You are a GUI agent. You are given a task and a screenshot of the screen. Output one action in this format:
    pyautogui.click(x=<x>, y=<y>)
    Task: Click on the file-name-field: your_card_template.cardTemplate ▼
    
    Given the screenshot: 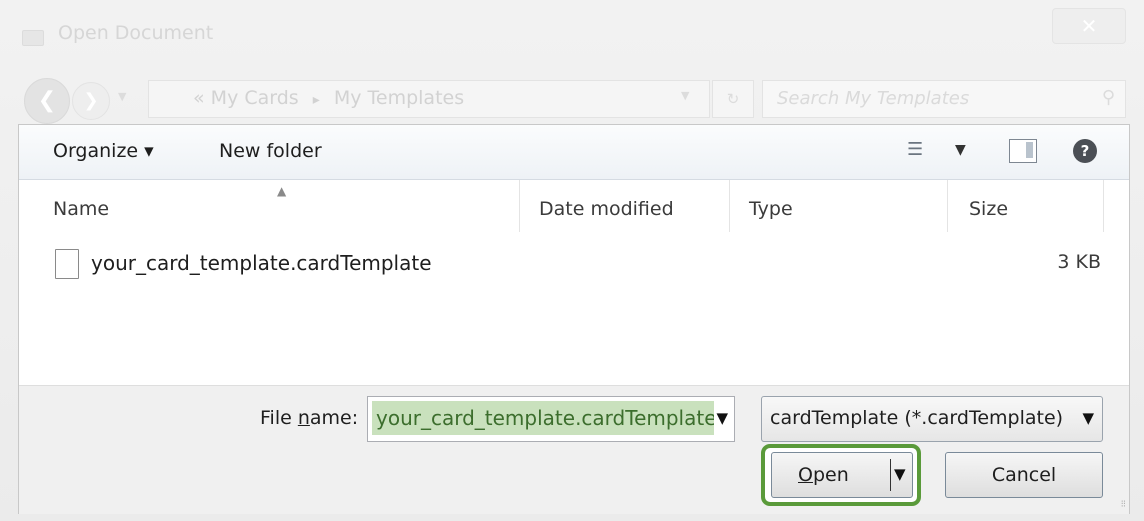 What is the action you would take?
    pyautogui.click(x=551, y=419)
    